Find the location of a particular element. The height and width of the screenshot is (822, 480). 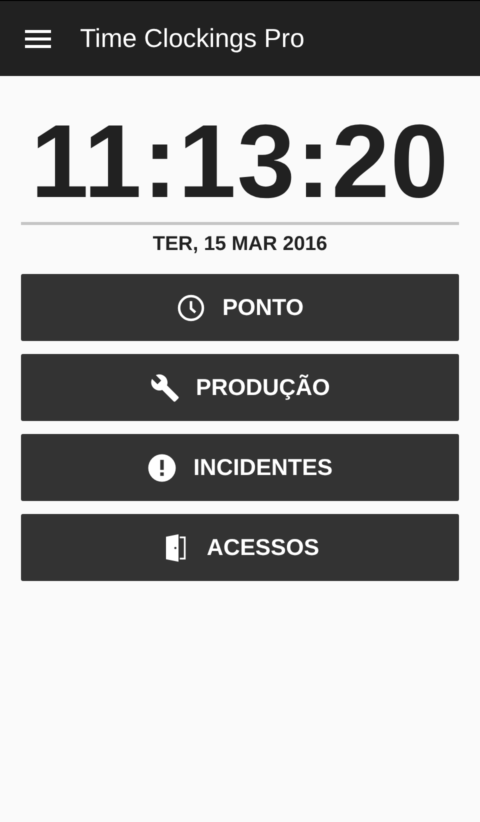

wrench-icon is located at coordinates (165, 387).